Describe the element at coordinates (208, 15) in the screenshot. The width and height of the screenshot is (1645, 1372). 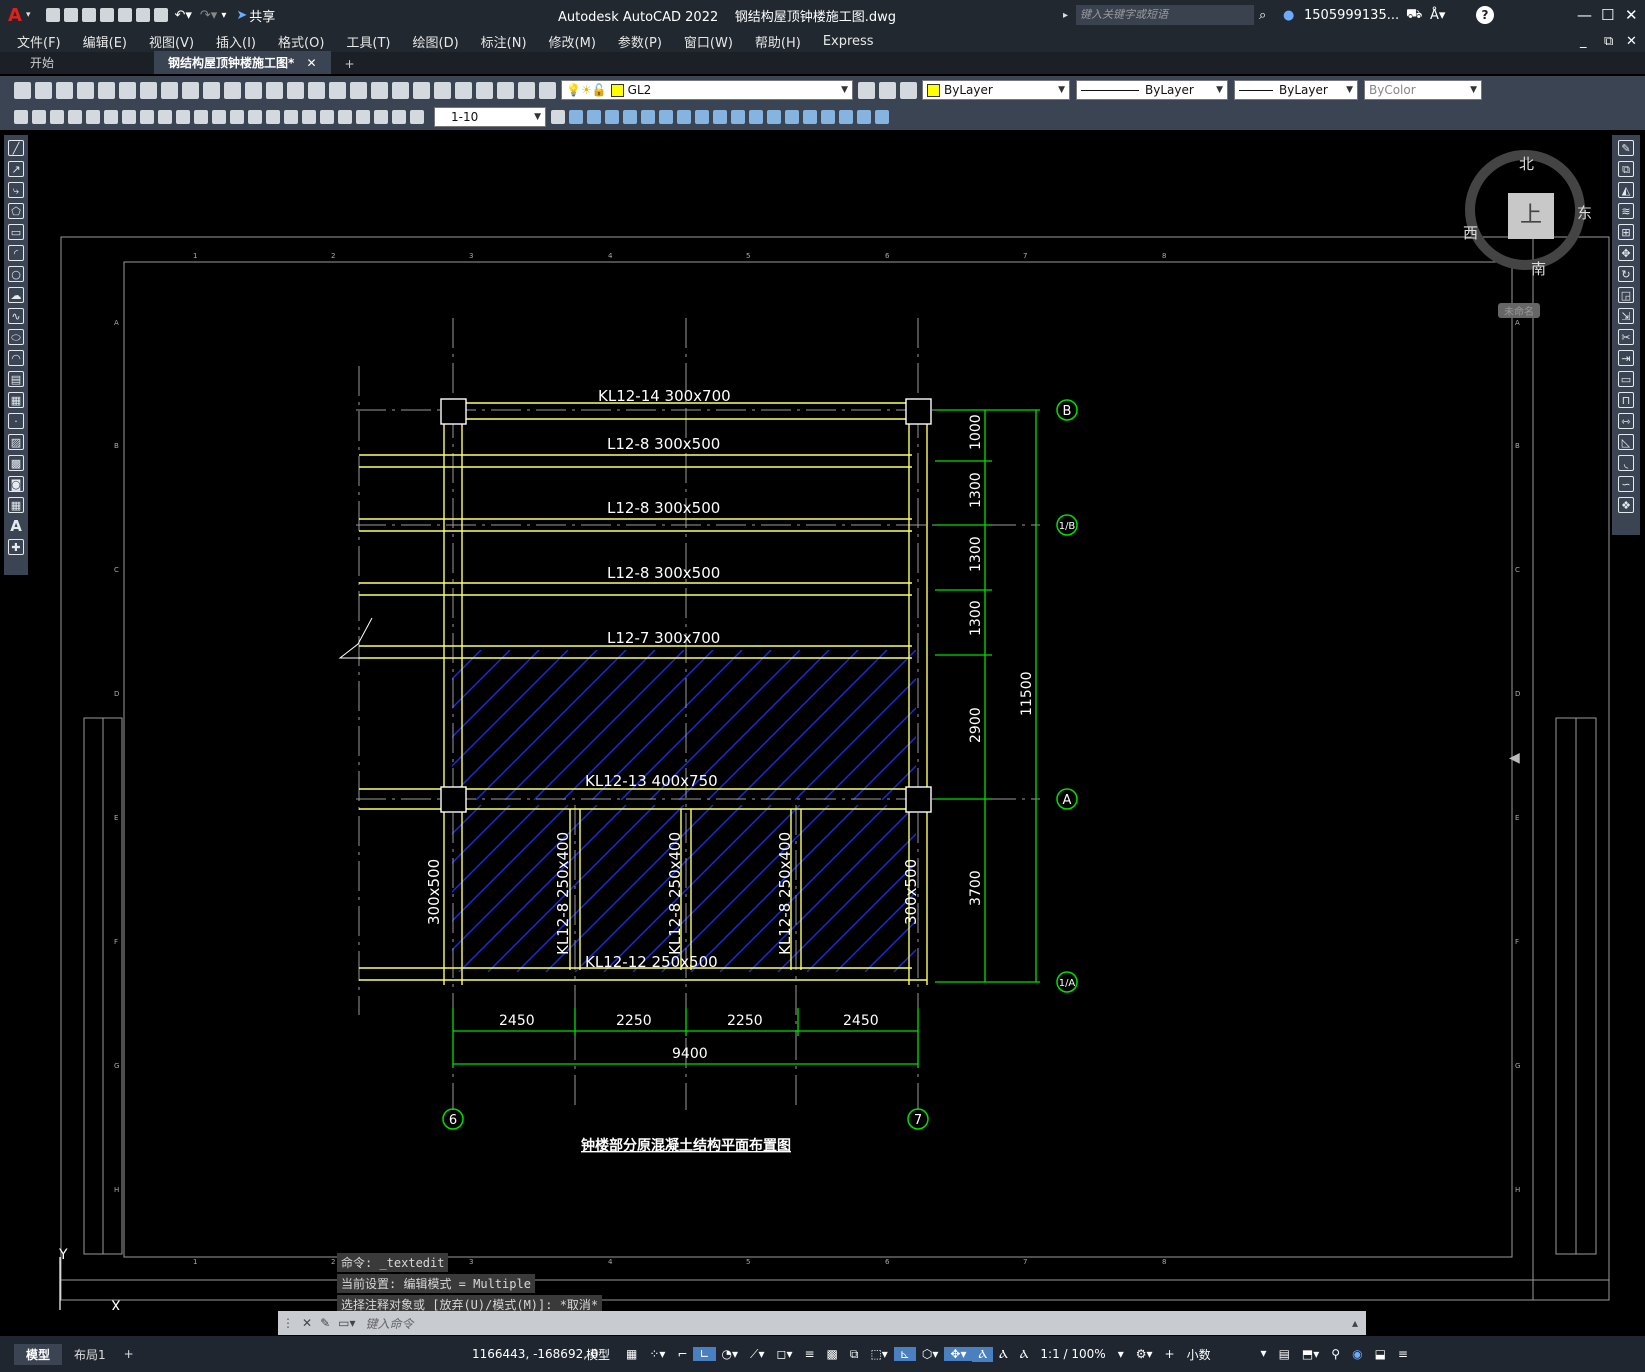
I see `redo-icon: ↷▾` at that location.